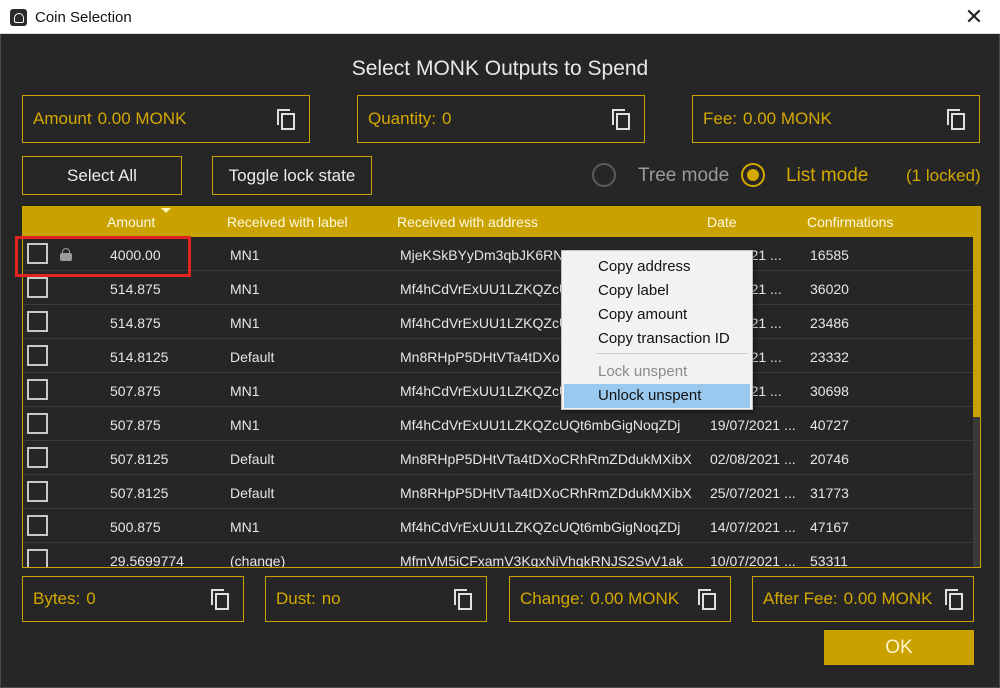 This screenshot has width=1000, height=688. I want to click on toggle-lock-state-button: Toggle lock state, so click(292, 175).